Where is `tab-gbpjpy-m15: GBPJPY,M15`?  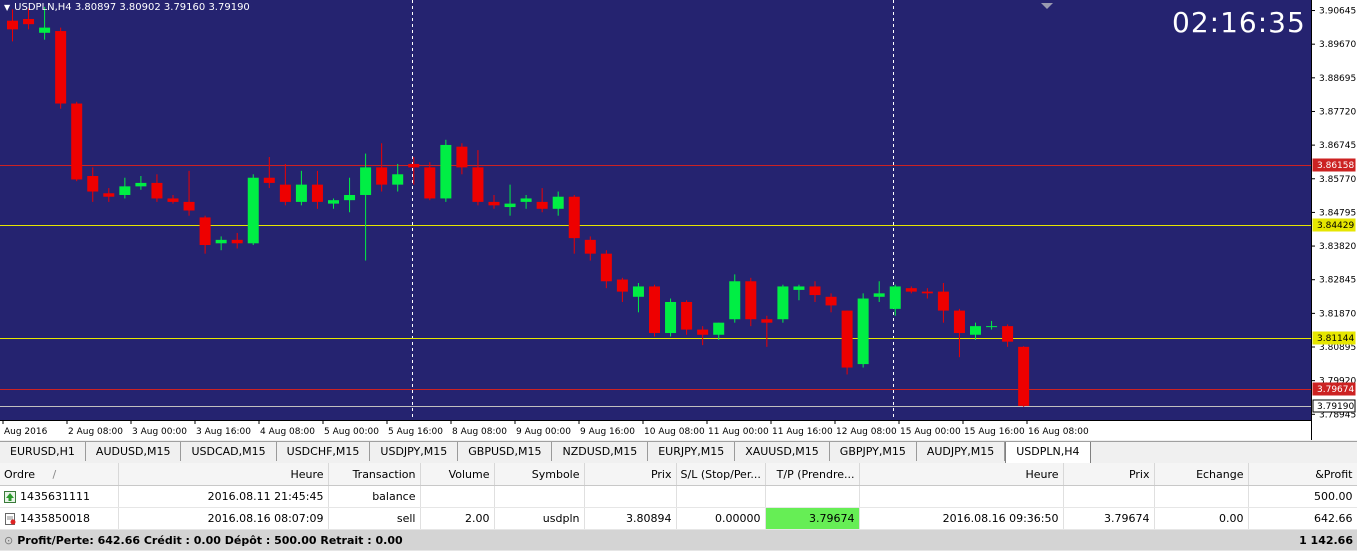 tab-gbpjpy-m15: GBPJPY,M15 is located at coordinates (873, 451).